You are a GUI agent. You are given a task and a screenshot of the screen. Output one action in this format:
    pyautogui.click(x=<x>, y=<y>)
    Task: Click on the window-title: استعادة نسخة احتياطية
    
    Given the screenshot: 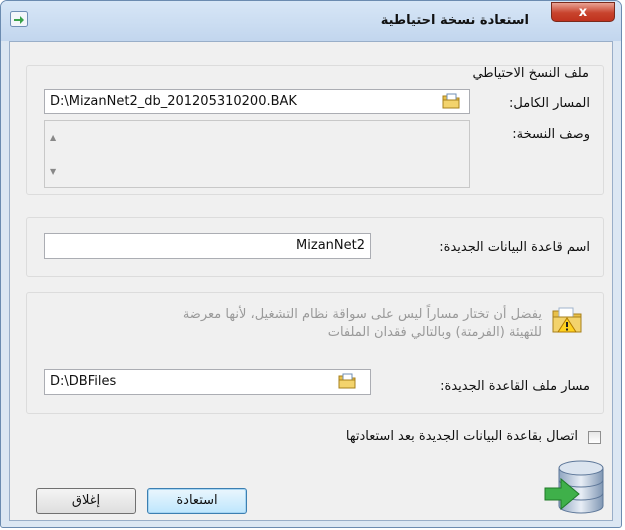 What is the action you would take?
    pyautogui.click(x=454, y=20)
    